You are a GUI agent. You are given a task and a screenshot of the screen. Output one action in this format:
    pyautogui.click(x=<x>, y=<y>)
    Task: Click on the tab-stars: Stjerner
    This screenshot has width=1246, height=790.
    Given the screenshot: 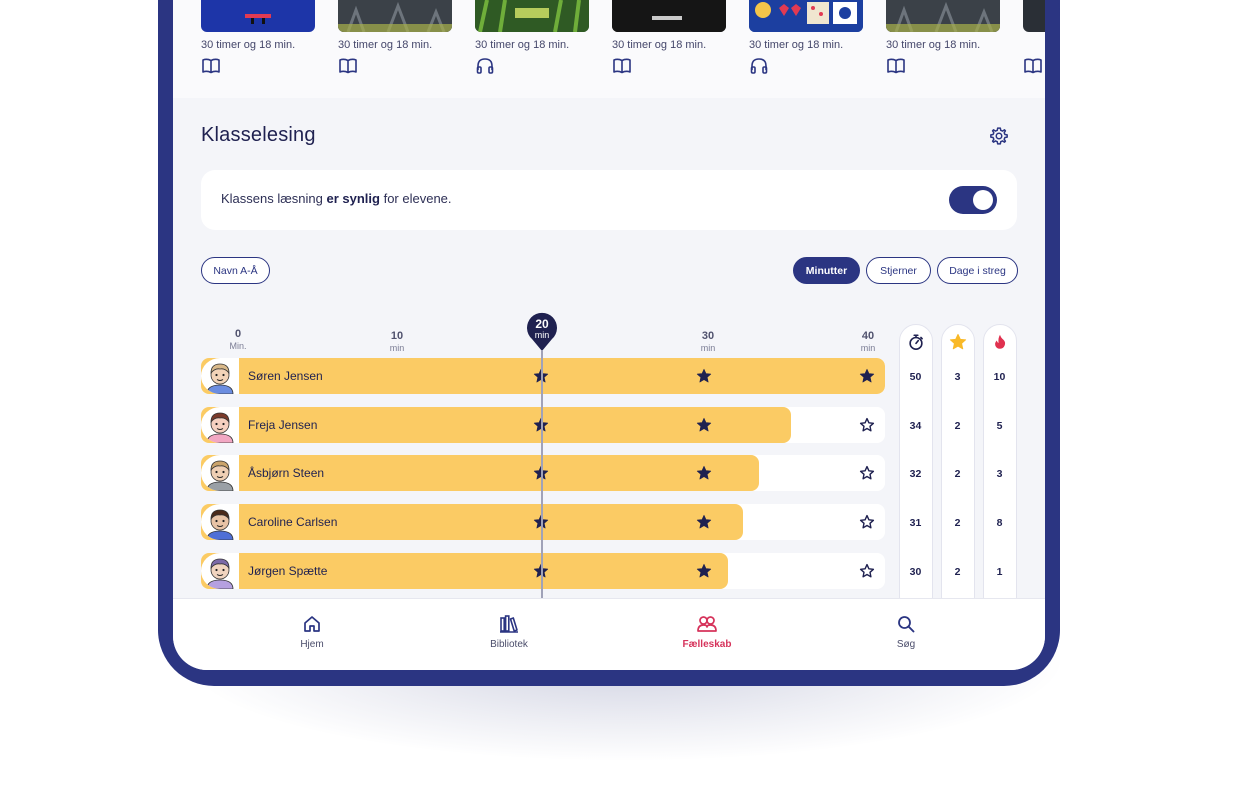 What is the action you would take?
    pyautogui.click(x=898, y=270)
    